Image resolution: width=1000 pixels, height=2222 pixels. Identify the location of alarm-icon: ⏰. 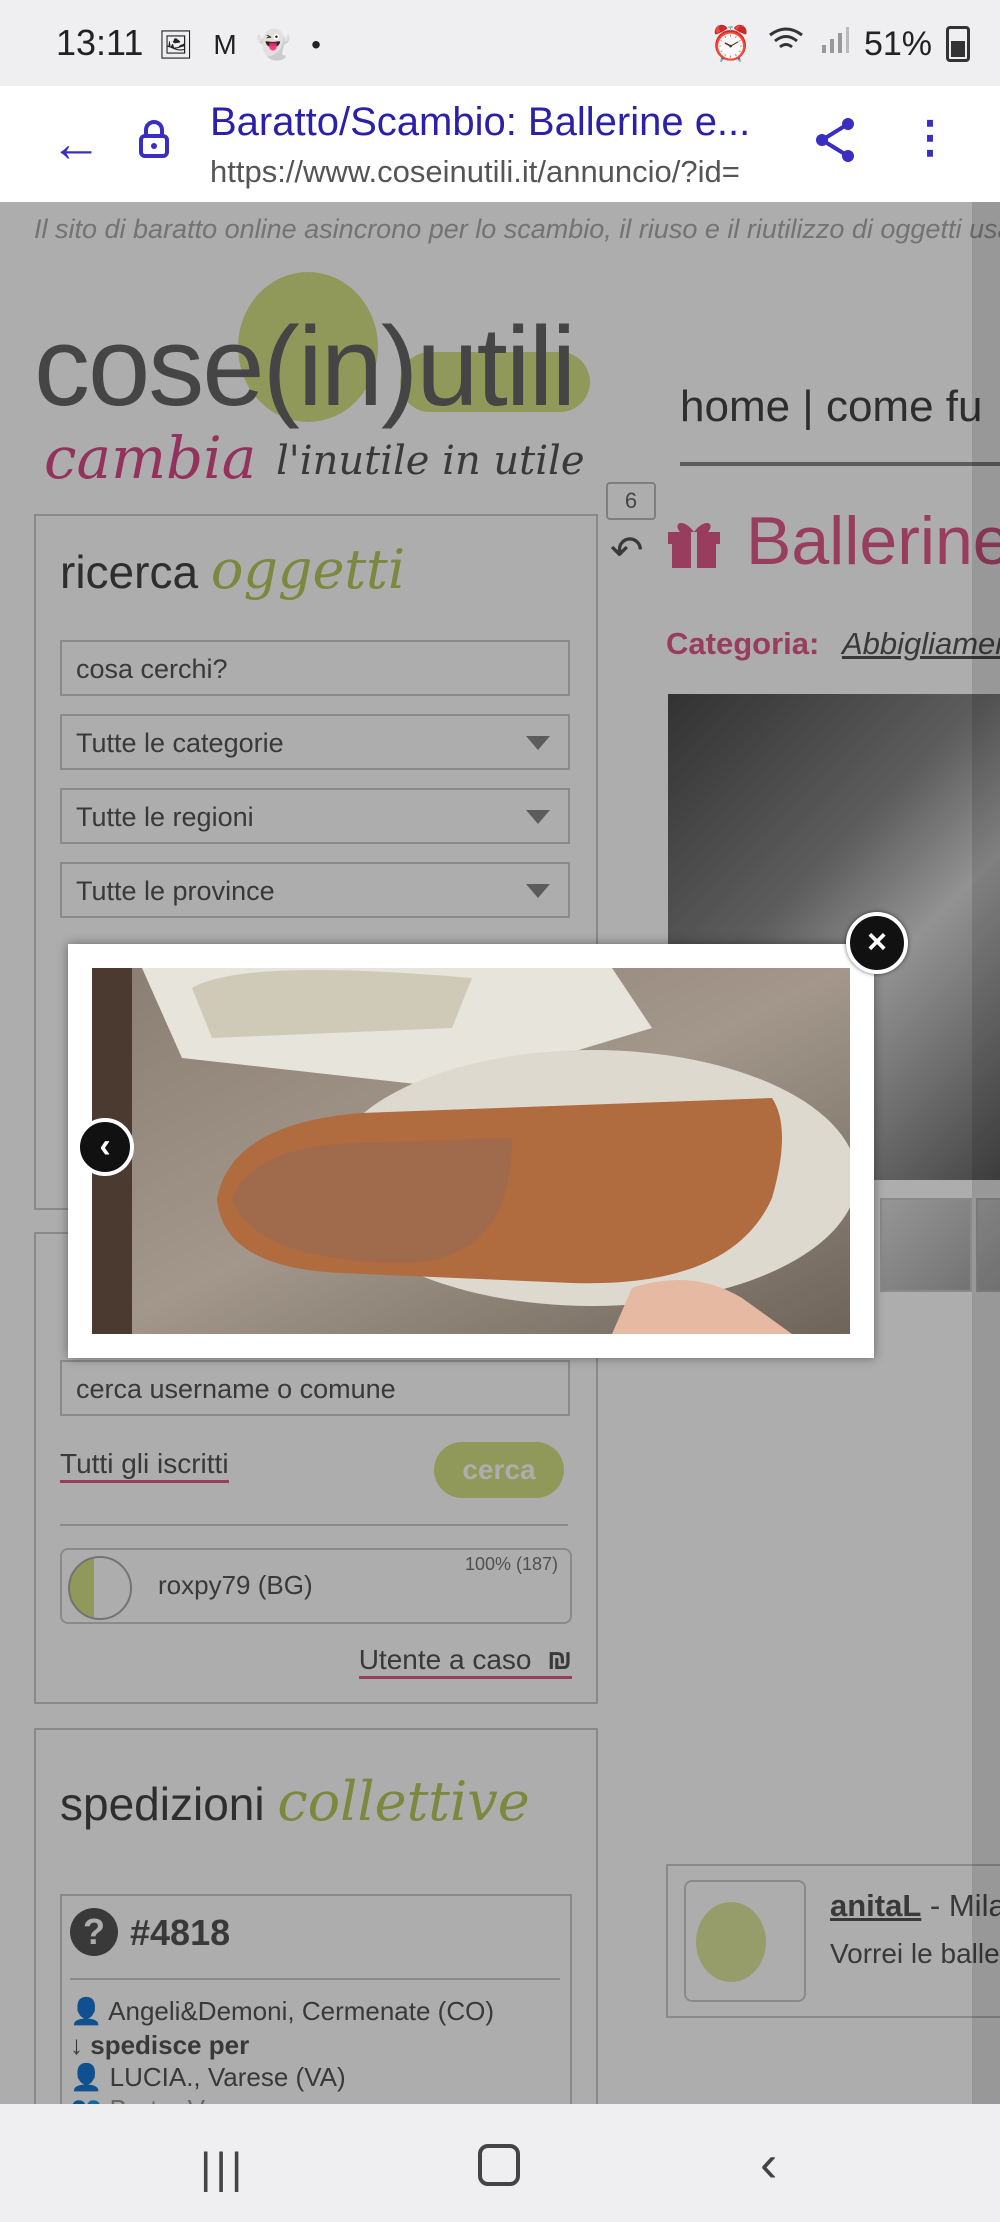
(730, 44).